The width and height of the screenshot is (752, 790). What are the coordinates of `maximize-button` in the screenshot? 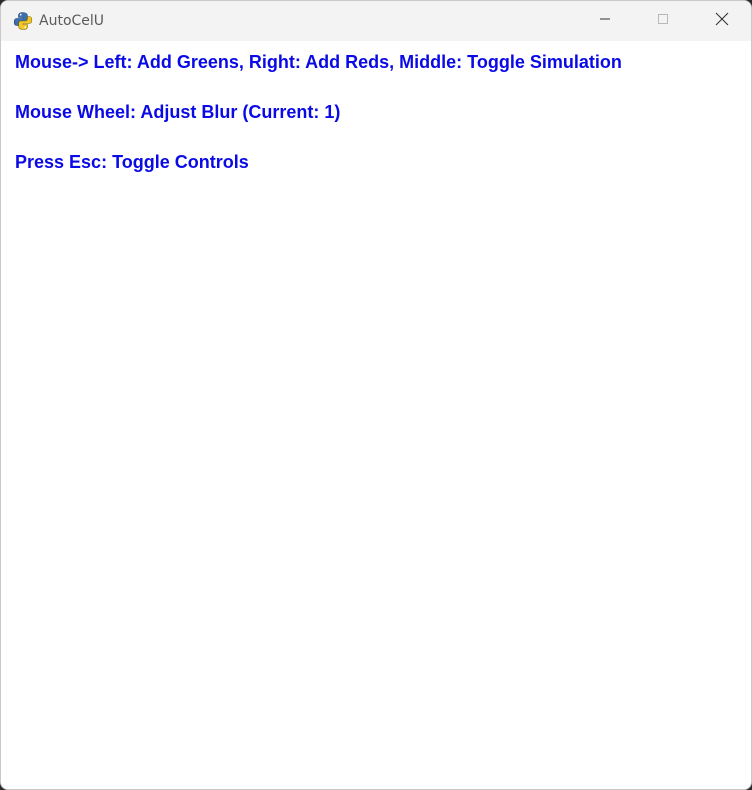 It's located at (663, 21).